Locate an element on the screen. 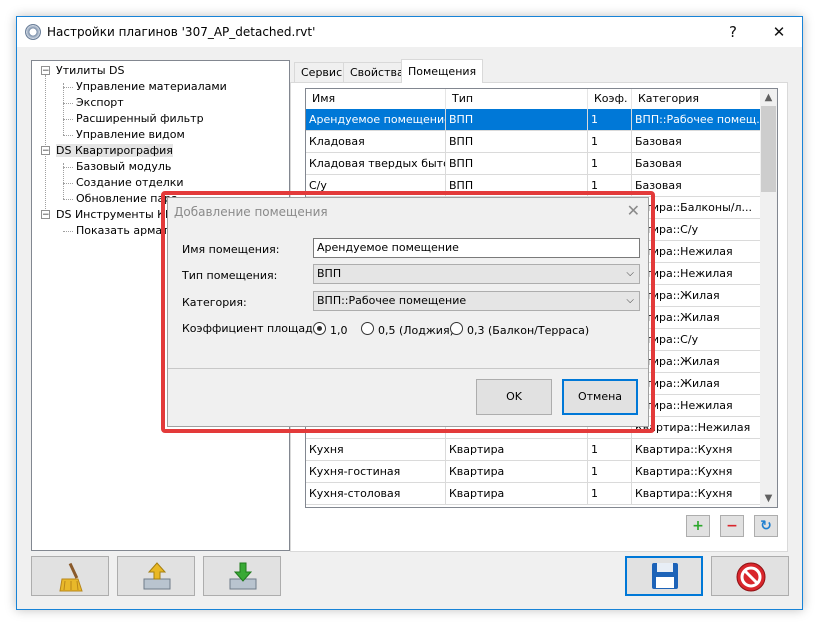 The height and width of the screenshot is (631, 824). room-name-input: Арендуемое помещение is located at coordinates (476, 248).